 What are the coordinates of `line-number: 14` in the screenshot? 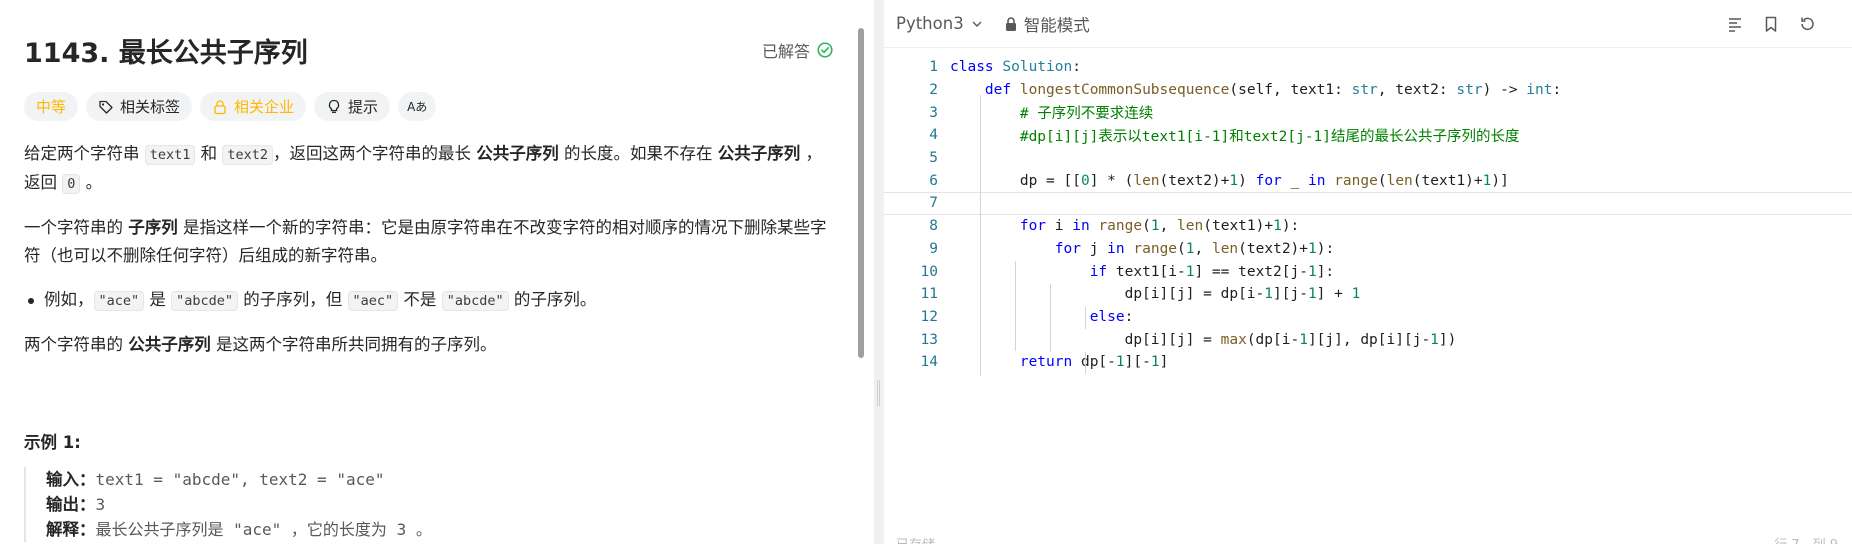 It's located at (929, 362).